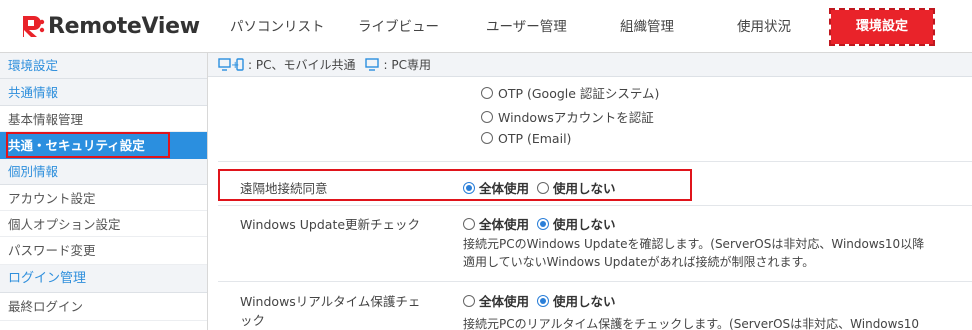 This screenshot has width=972, height=330. Describe the element at coordinates (407, 65) in the screenshot. I see `legend-pc-only-label: : PC専用` at that location.